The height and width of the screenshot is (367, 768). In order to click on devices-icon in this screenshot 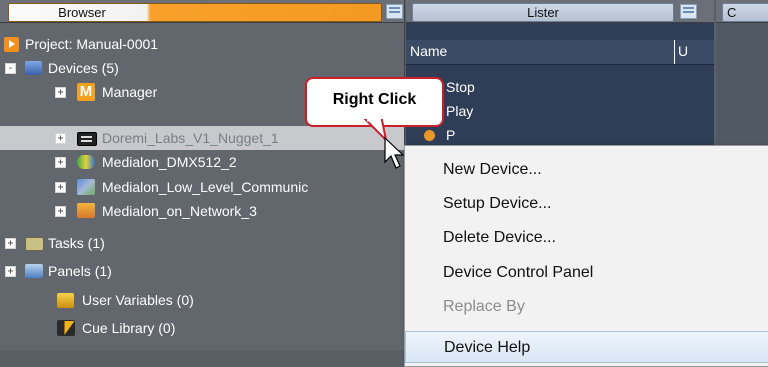, I will do `click(33, 68)`.